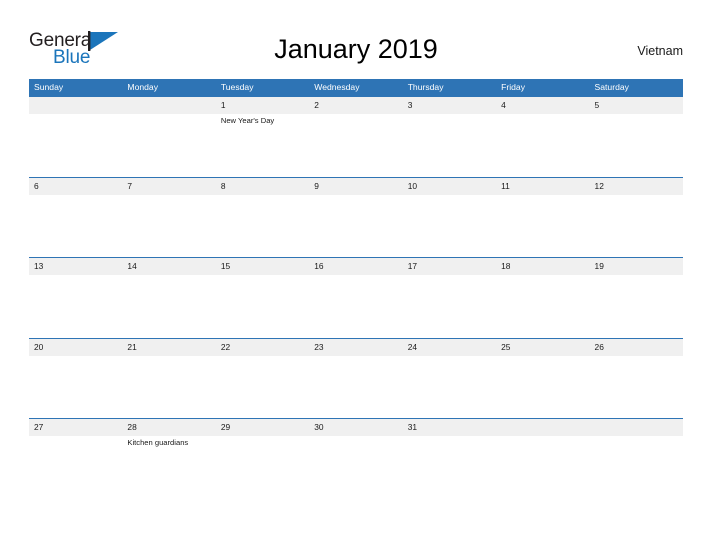 The width and height of the screenshot is (712, 550). Describe the element at coordinates (262, 137) in the screenshot. I see `day-cell-1: 1 New Year's Day` at that location.